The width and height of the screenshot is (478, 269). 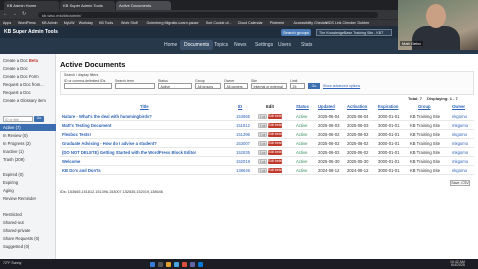 What do you see at coordinates (296, 32) in the screenshot?
I see `search-groups-button: Search groups` at bounding box center [296, 32].